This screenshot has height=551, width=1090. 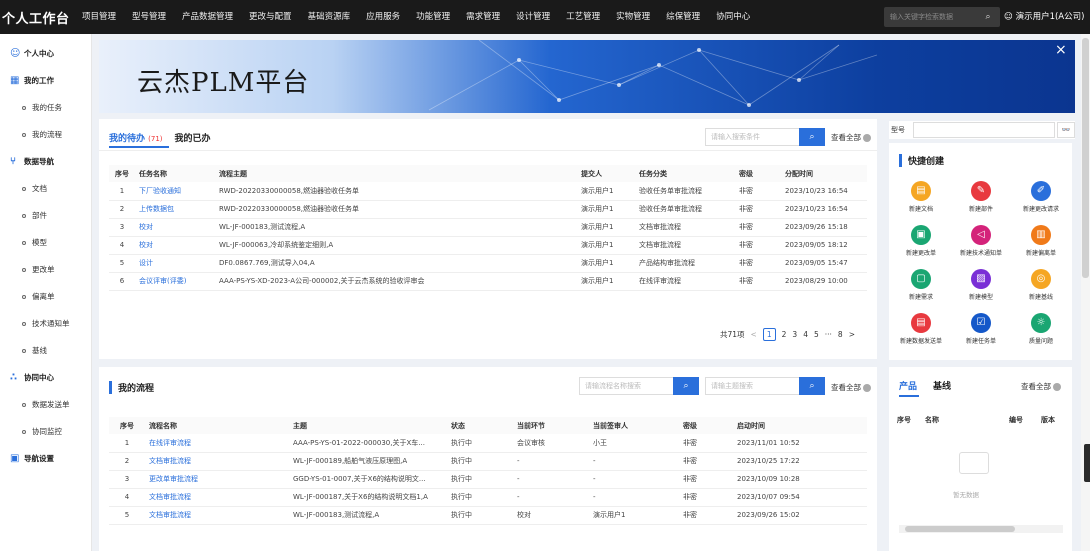 I want to click on quick-create-item: ◁ 新建技术通知单, so click(x=981, y=243).